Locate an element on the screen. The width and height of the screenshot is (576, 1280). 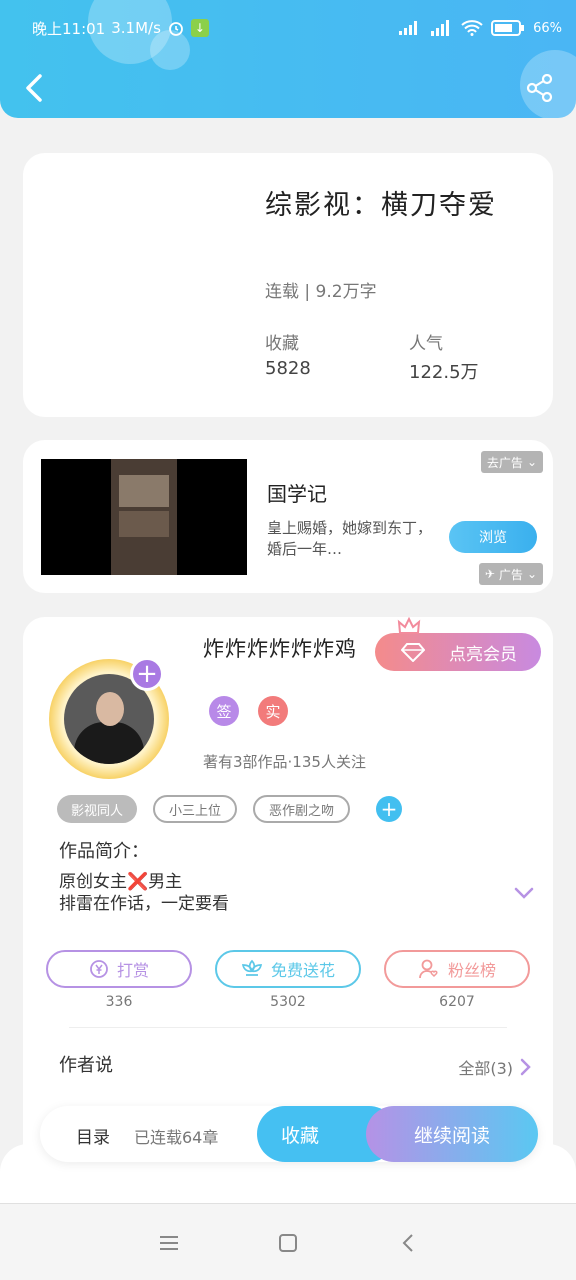
free-flower-button: 免费送花 is located at coordinates (288, 969).